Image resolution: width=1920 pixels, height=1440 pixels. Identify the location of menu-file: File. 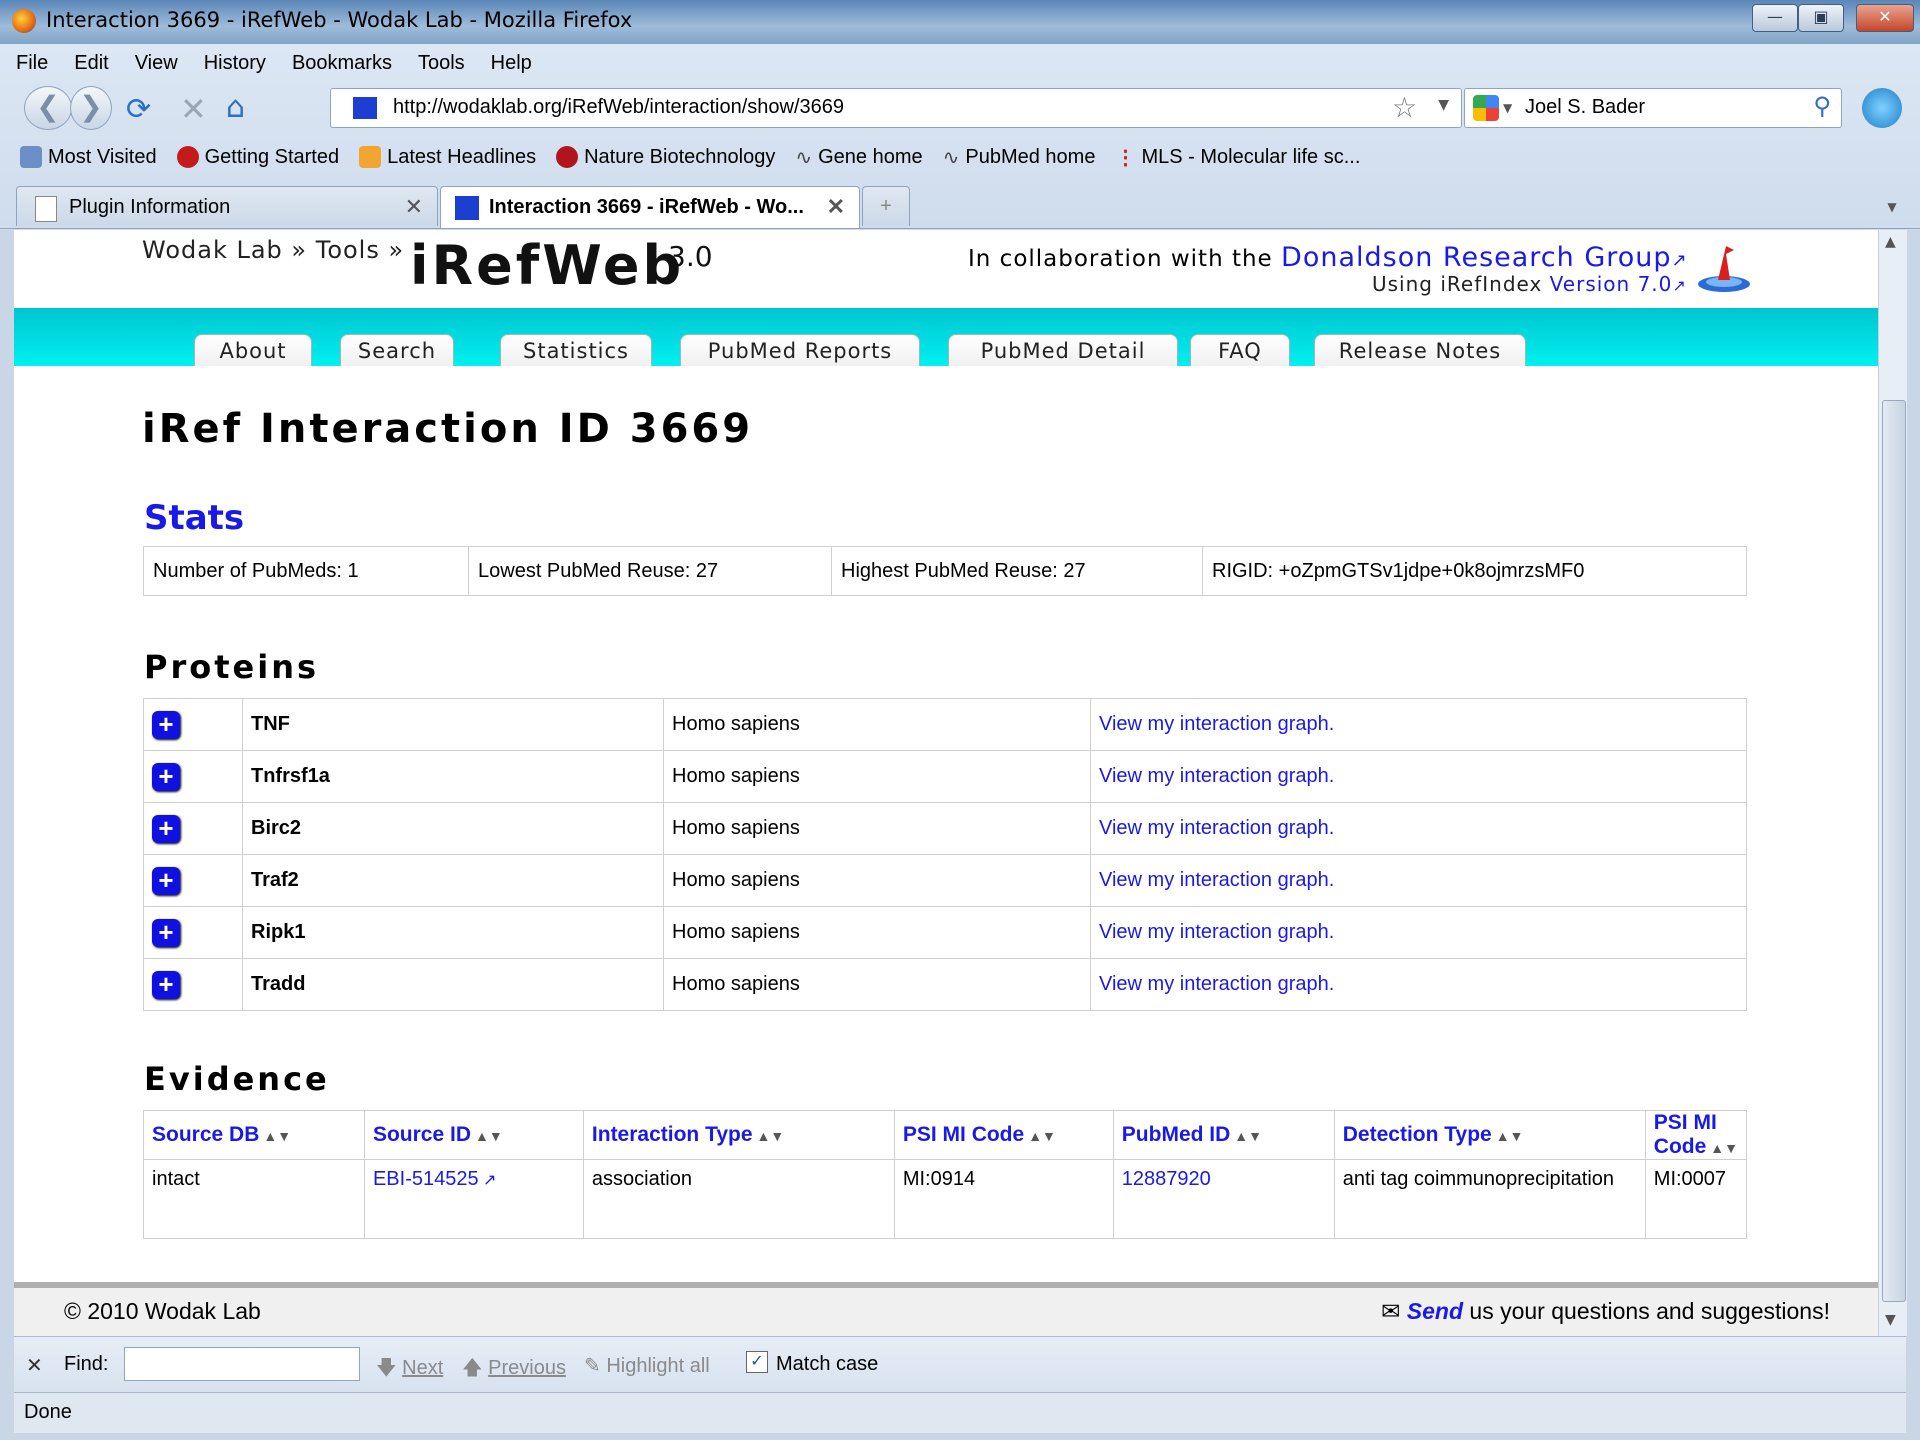
(32, 64).